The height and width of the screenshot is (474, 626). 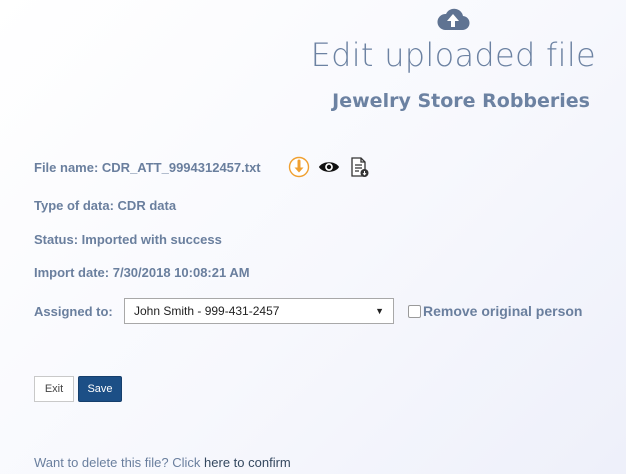 What do you see at coordinates (147, 167) in the screenshot?
I see `file-name-text: File name: CDR_ATT_9994312457.txt` at bounding box center [147, 167].